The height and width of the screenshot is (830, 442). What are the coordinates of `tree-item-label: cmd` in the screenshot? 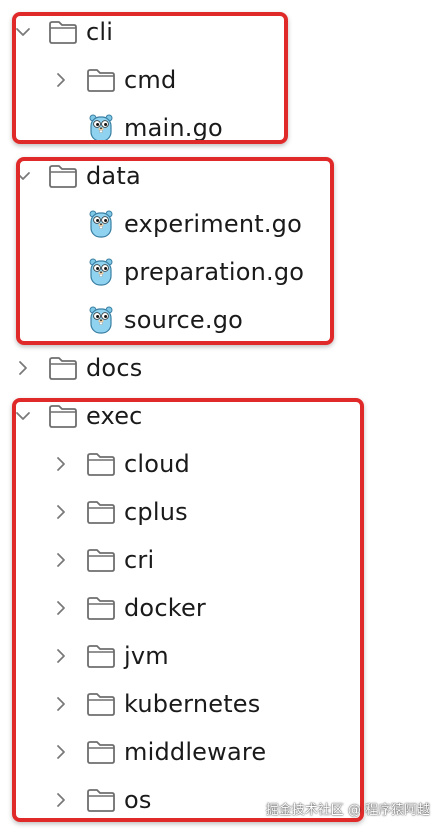 It's located at (150, 80).